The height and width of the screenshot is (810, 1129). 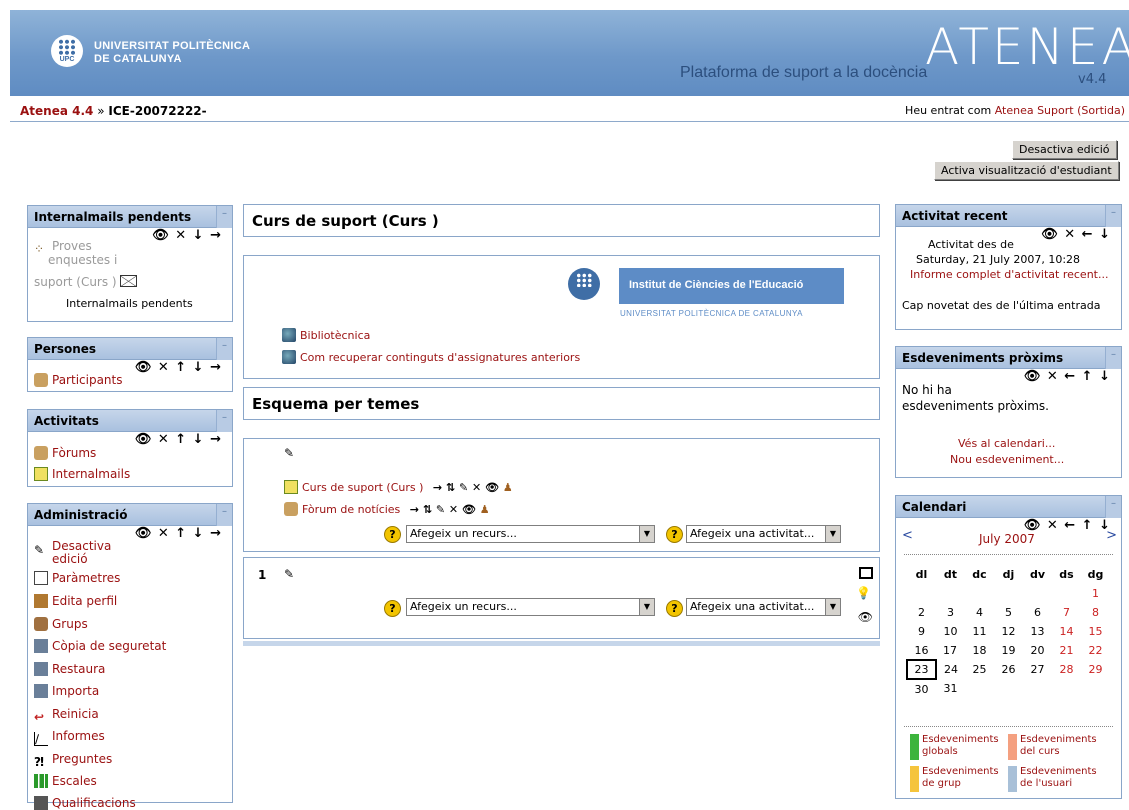 What do you see at coordinates (921, 612) in the screenshot?
I see `calendar-day: 2` at bounding box center [921, 612].